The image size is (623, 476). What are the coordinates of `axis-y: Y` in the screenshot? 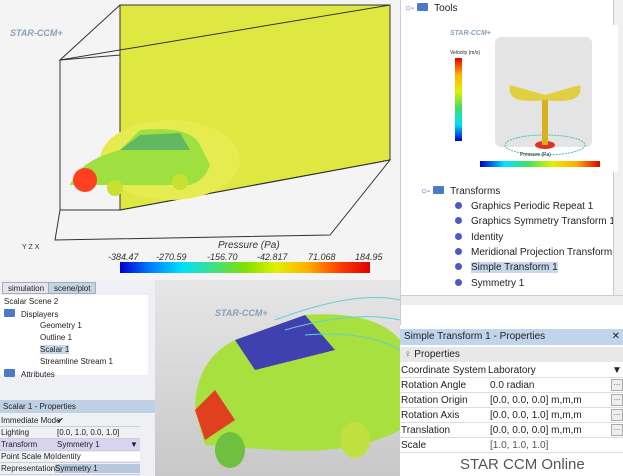 It's located at (24, 247).